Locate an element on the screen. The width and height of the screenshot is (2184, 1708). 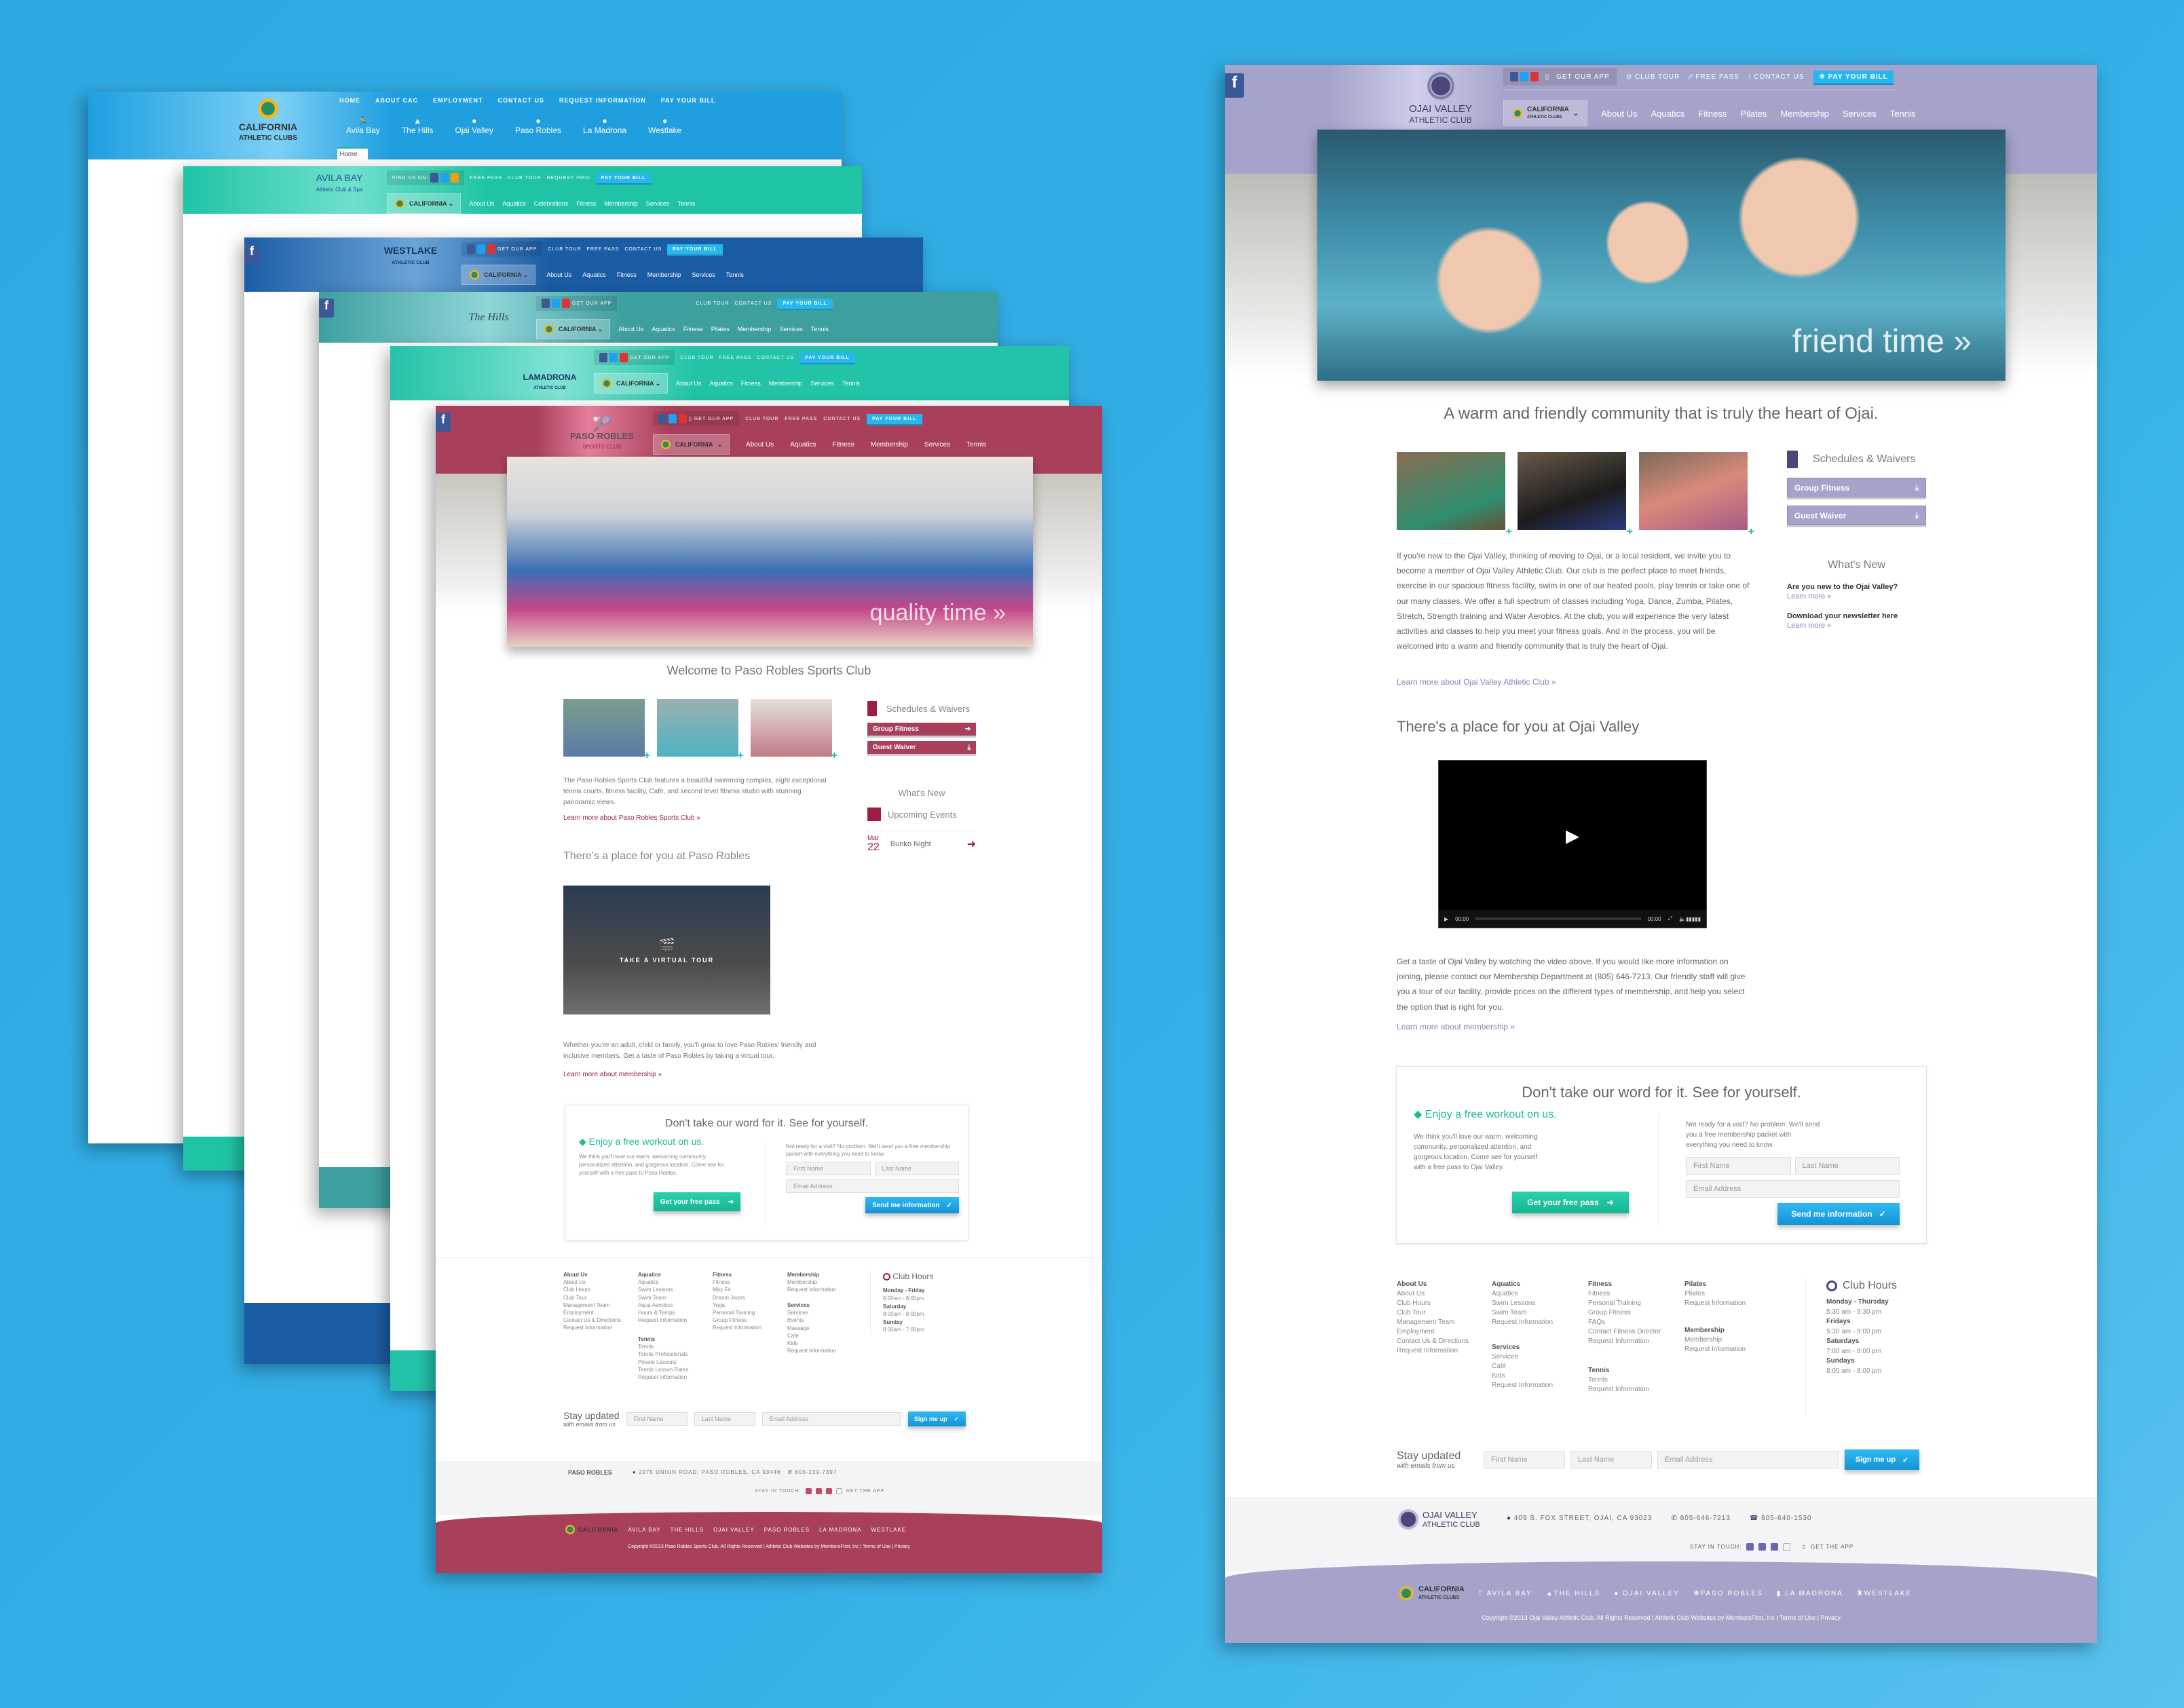
group-fitness-button: Group Fitness ➜ is located at coordinates (921, 729).